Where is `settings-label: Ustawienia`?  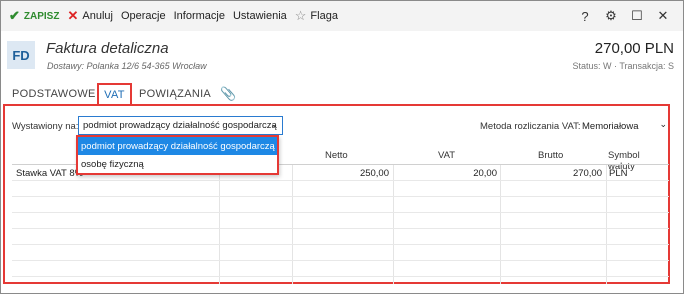
settings-label: Ustawienia is located at coordinates (259, 16).